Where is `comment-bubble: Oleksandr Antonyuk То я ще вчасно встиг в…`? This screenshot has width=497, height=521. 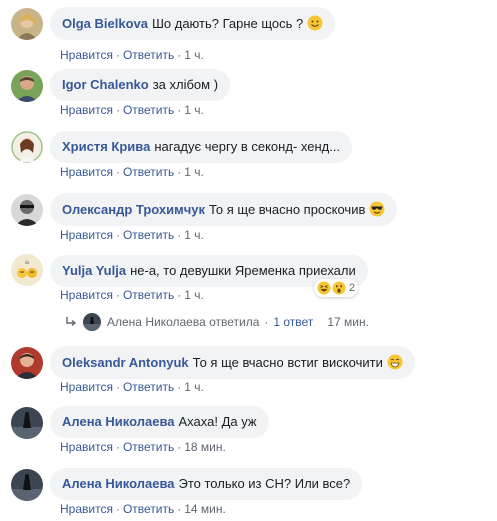 comment-bubble: Oleksandr Antonyuk То я ще вчасно встиг в… is located at coordinates (232, 362).